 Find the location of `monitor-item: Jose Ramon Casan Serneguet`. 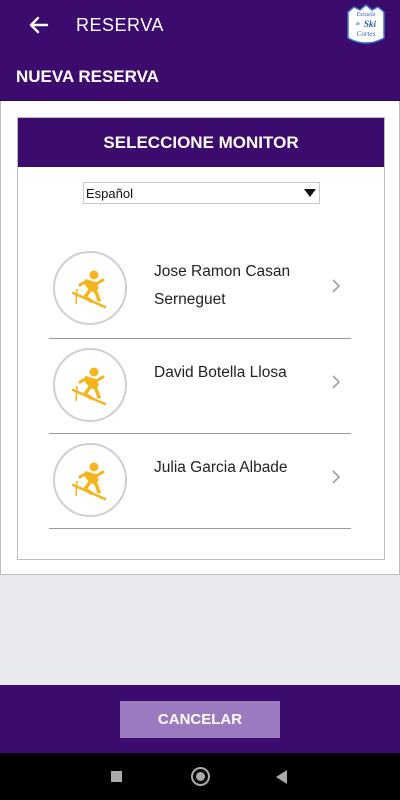

monitor-item: Jose Ramon Casan Serneguet is located at coordinates (200, 288).